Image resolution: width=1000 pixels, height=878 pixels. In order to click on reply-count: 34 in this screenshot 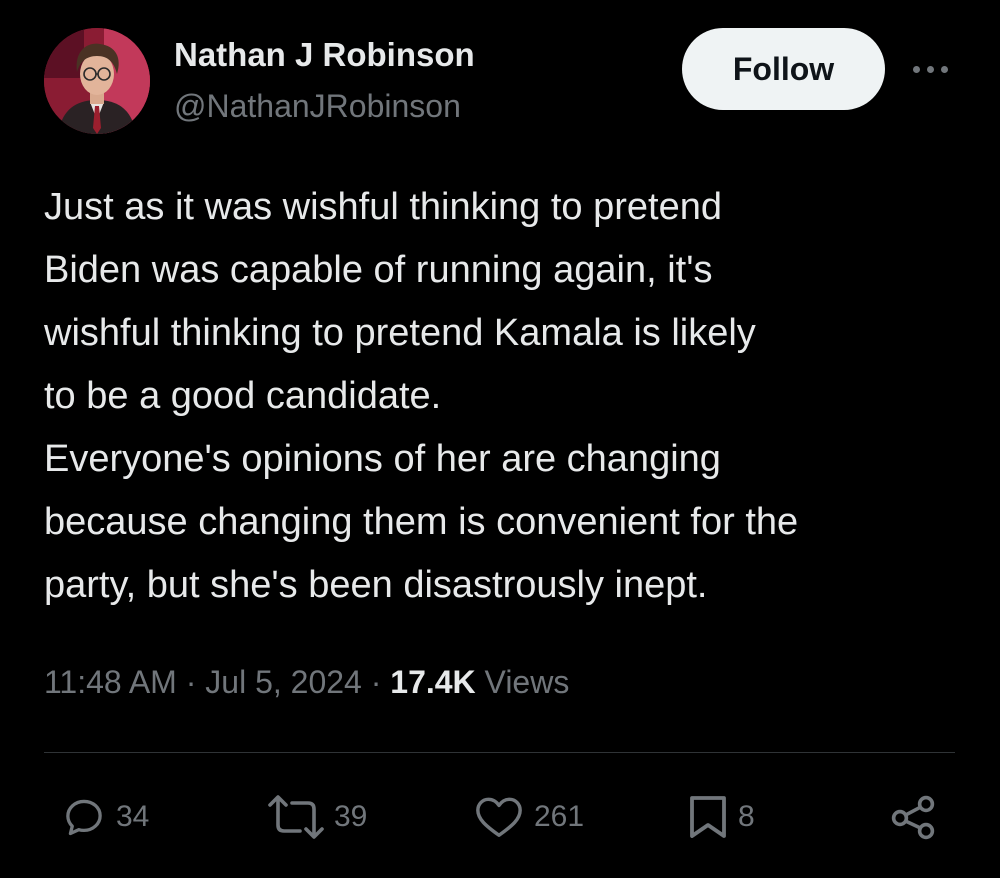, I will do `click(133, 816)`.